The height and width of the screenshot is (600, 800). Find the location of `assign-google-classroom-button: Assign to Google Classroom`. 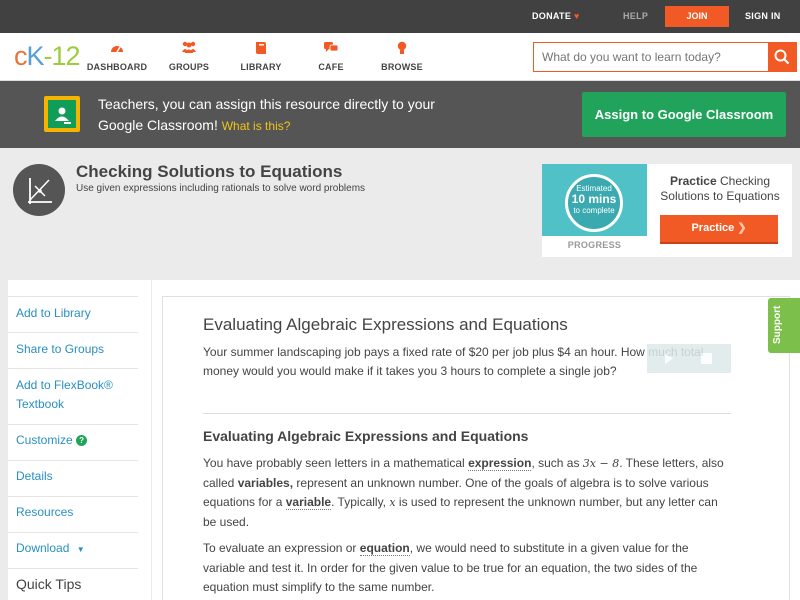

assign-google-classroom-button: Assign to Google Classroom is located at coordinates (684, 114).